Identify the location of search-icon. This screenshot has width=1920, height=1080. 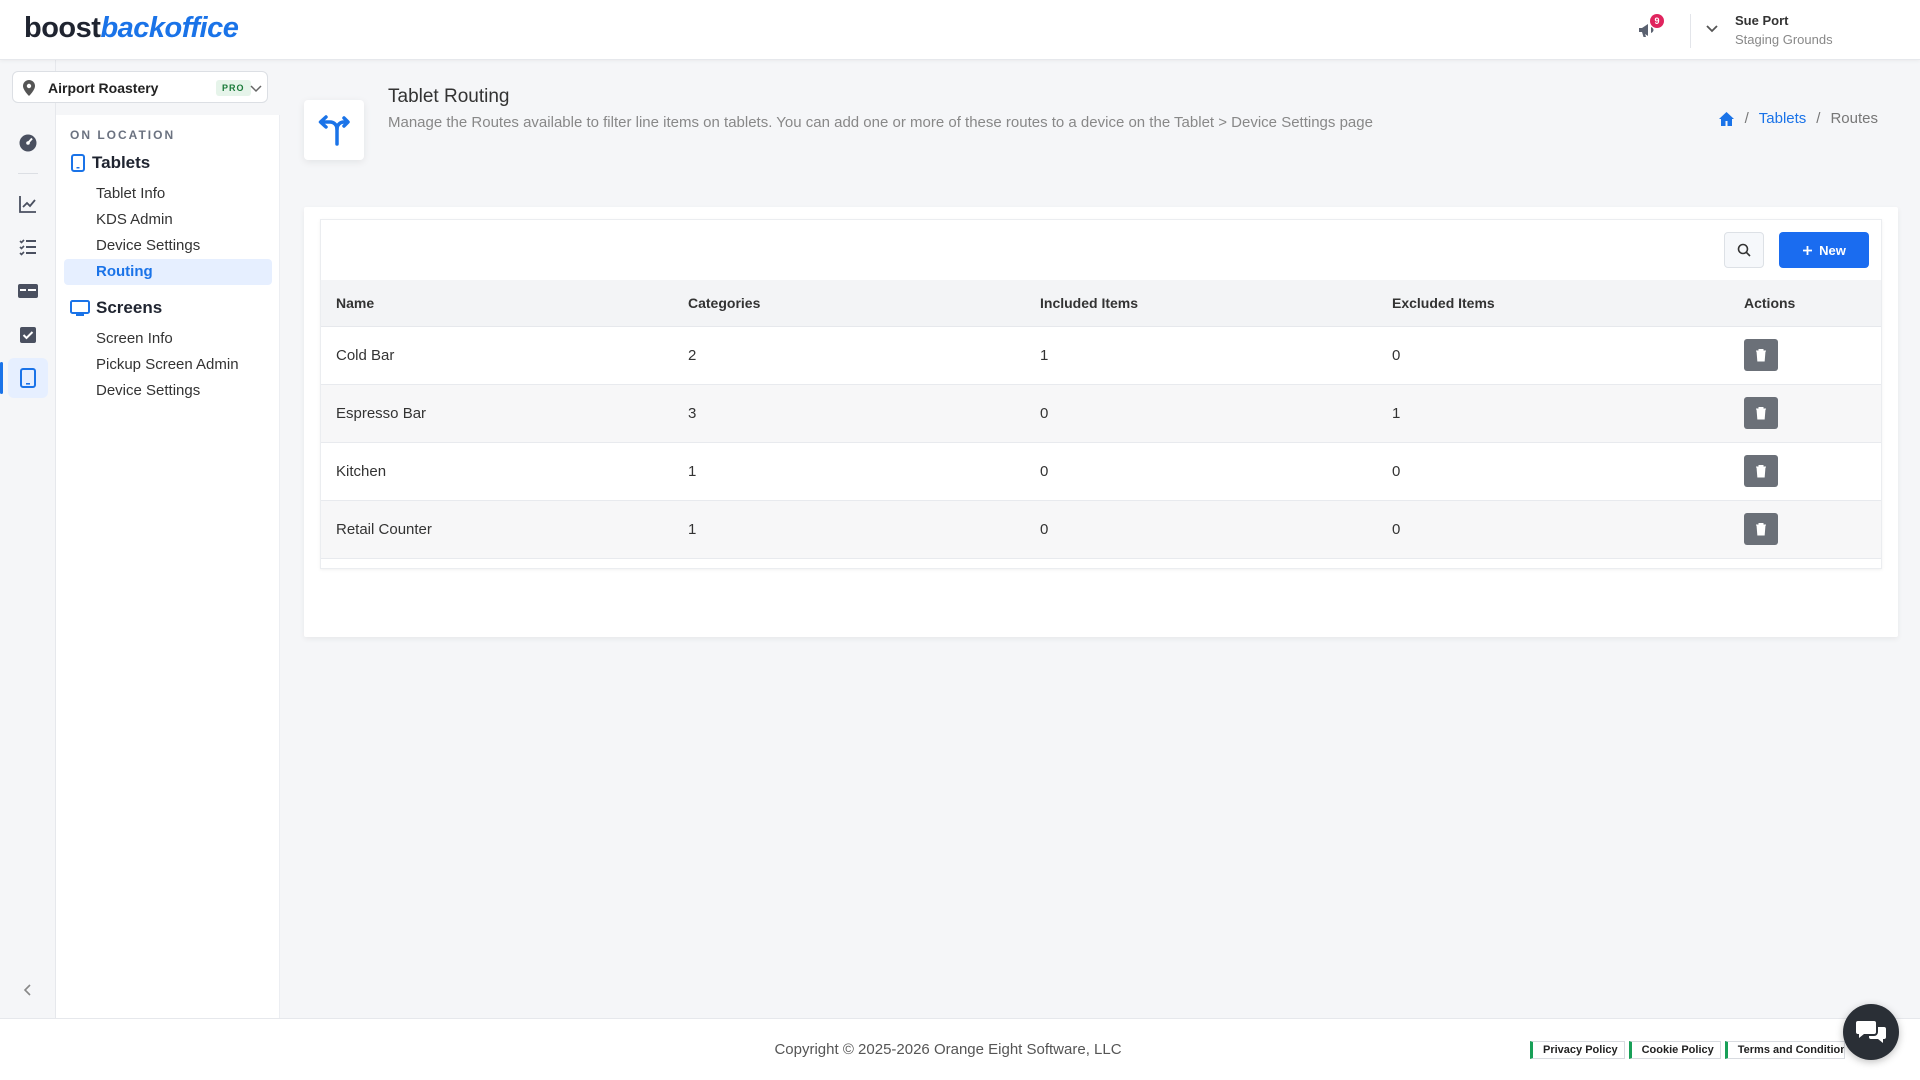
(1744, 250).